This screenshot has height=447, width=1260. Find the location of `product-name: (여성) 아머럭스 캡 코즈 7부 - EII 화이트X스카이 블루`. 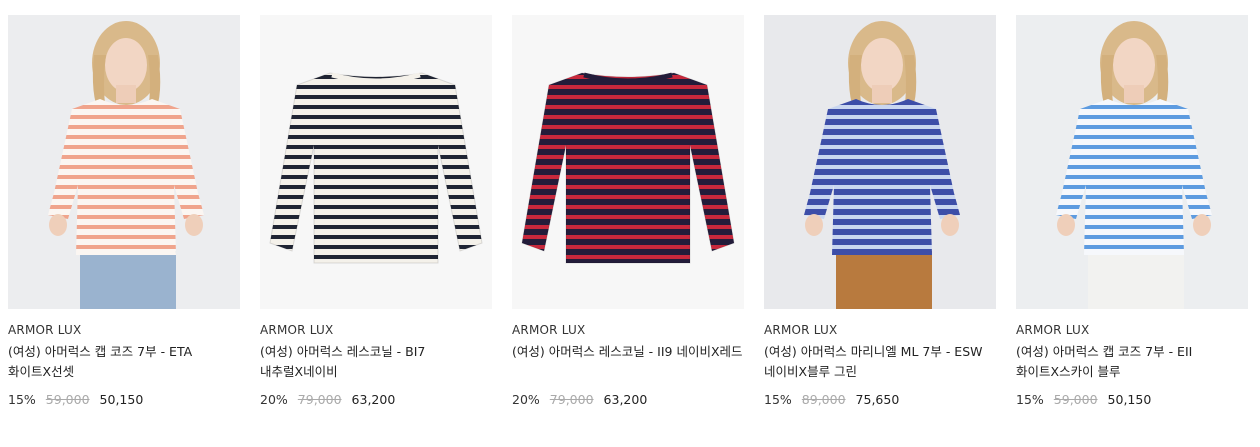

product-name: (여성) 아머럭스 캡 코즈 7부 - EII 화이트X스카이 블루 is located at coordinates (1132, 362).